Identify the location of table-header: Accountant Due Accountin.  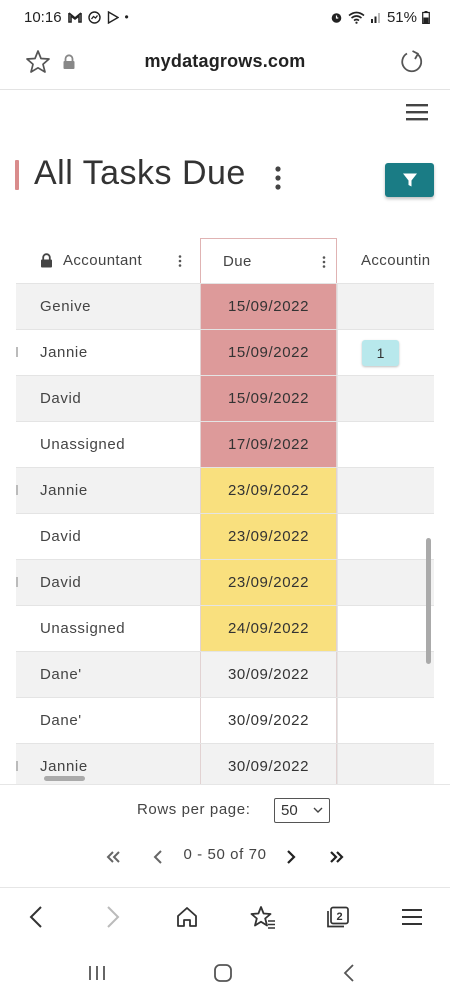
(225, 260).